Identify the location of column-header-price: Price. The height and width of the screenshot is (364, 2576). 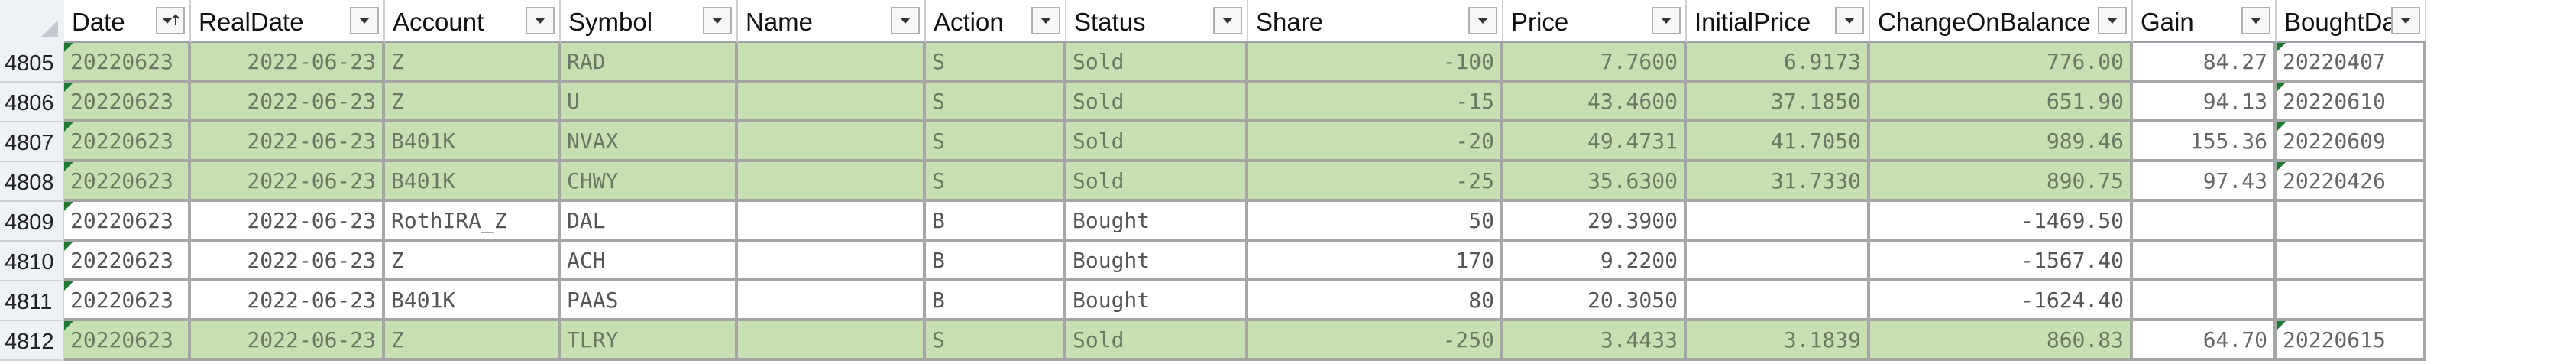
(1595, 21).